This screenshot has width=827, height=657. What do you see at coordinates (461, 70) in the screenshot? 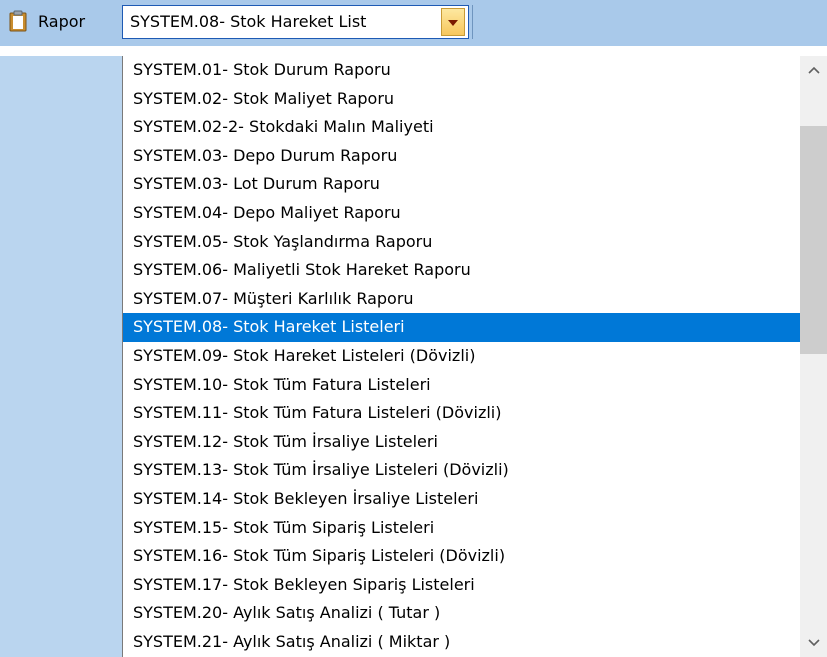
I see `report-option: SYSTEM.01- Stok Durum Raporu` at bounding box center [461, 70].